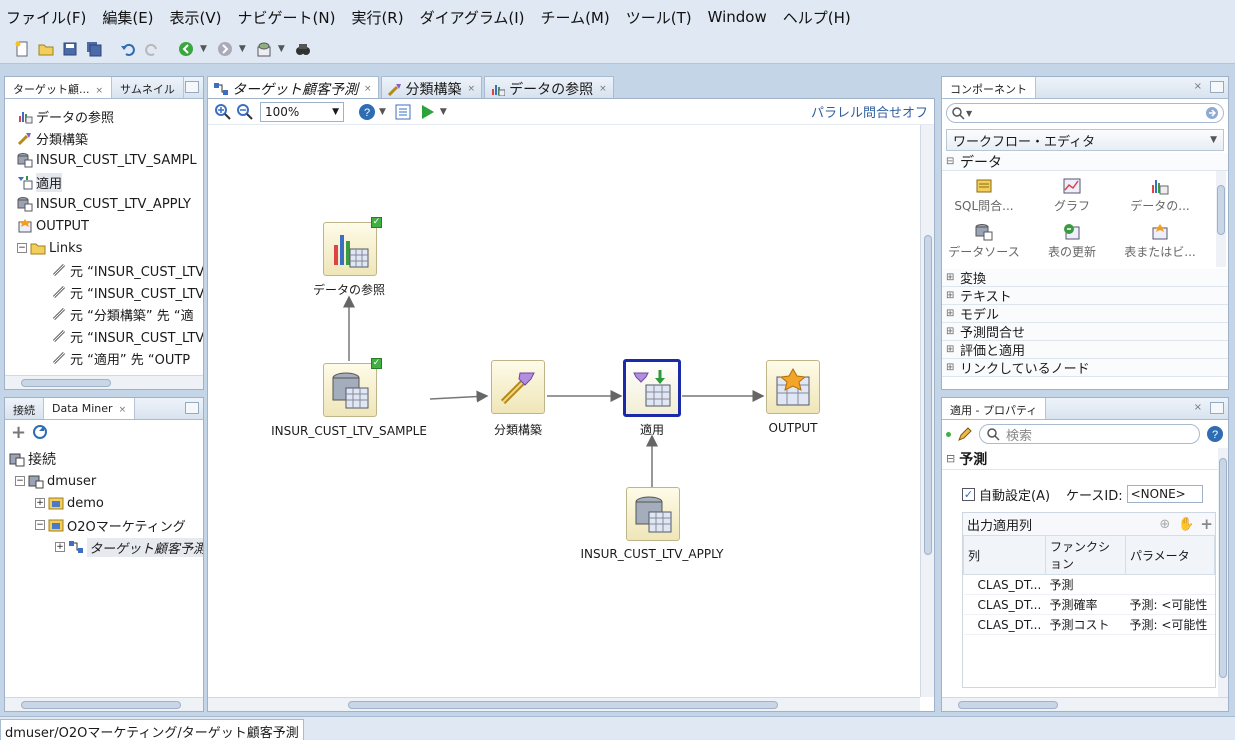  Describe the element at coordinates (128, 49) in the screenshot. I see `undo-icon` at that location.